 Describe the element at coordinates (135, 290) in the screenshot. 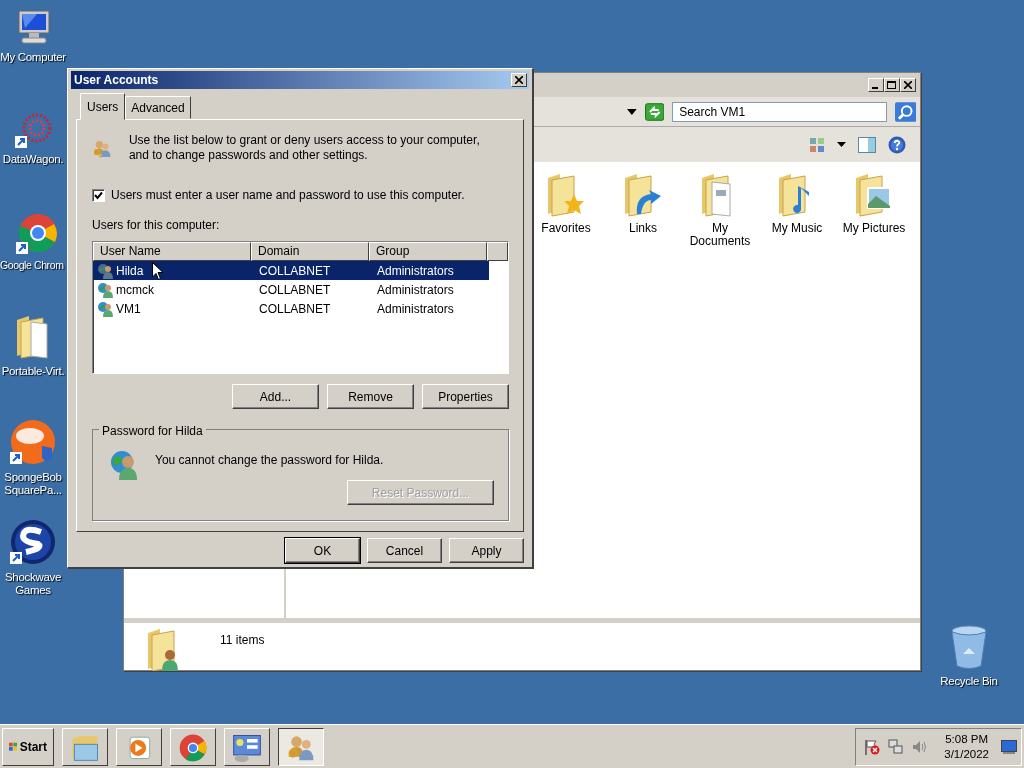

I see `list-cell-text: mcmck` at that location.